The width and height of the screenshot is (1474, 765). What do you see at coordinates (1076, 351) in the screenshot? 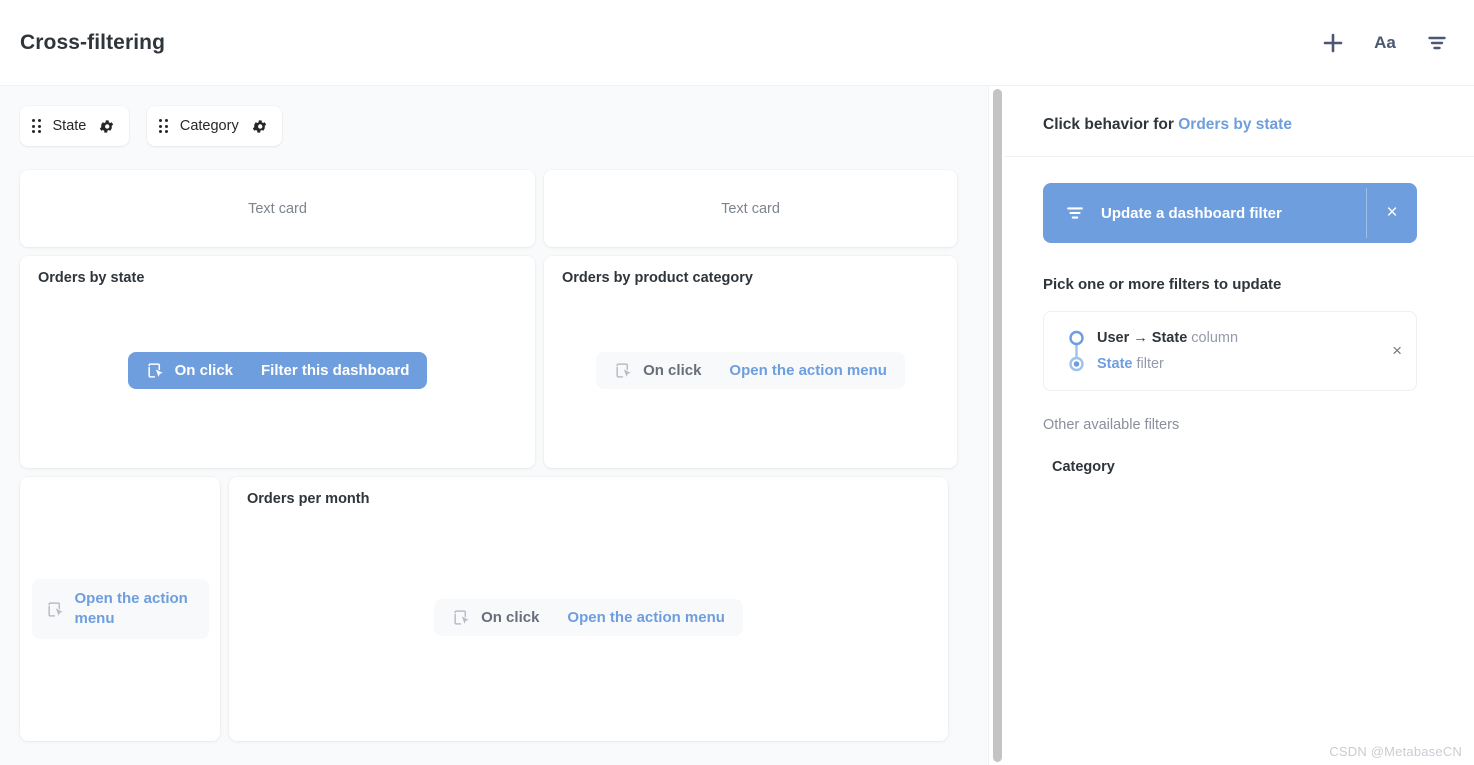
I see `column-to-filter-connector-icon` at bounding box center [1076, 351].